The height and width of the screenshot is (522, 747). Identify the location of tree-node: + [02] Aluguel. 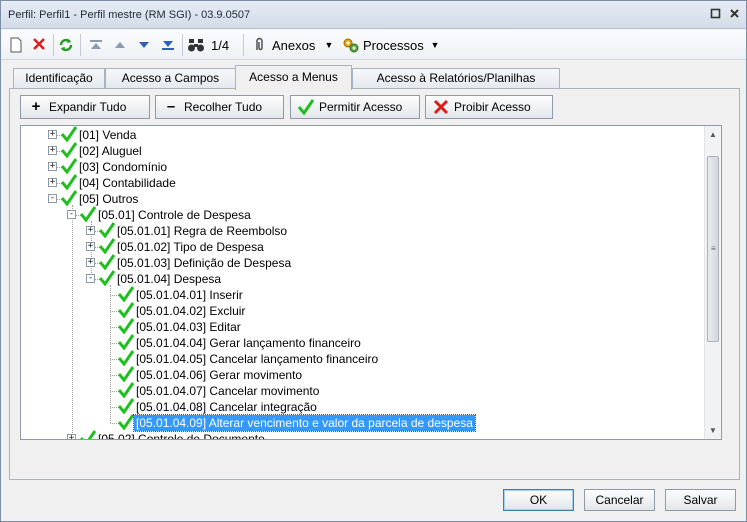
(362, 150).